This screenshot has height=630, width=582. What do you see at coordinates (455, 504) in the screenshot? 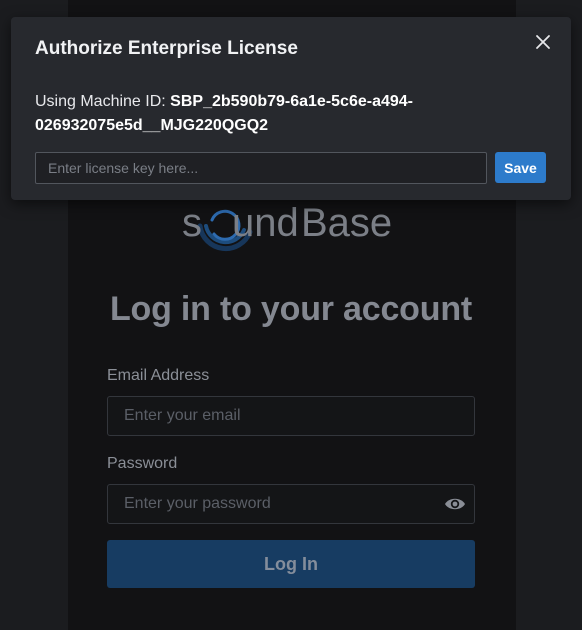
I see `eye-icon` at bounding box center [455, 504].